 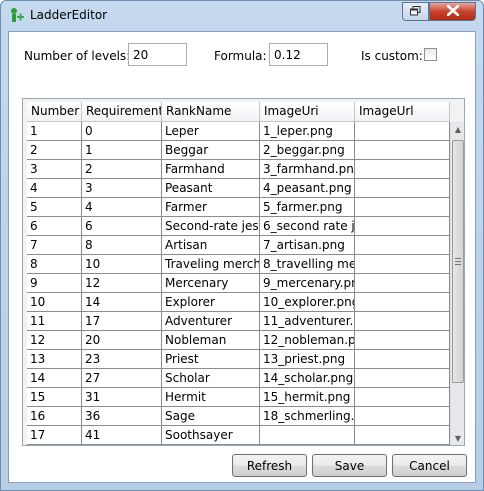 I want to click on cell-requirement: 6, so click(x=122, y=226).